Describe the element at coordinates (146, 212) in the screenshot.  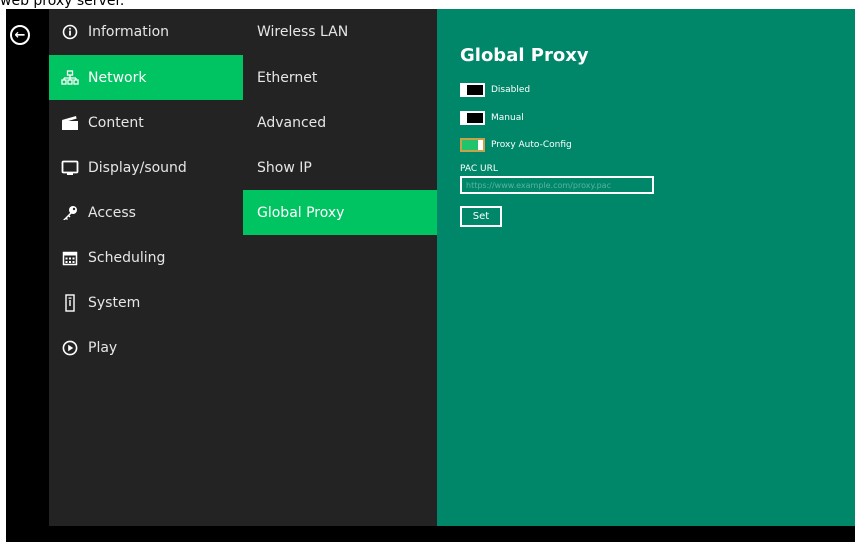
I see `sidebar-item-access: Access` at that location.